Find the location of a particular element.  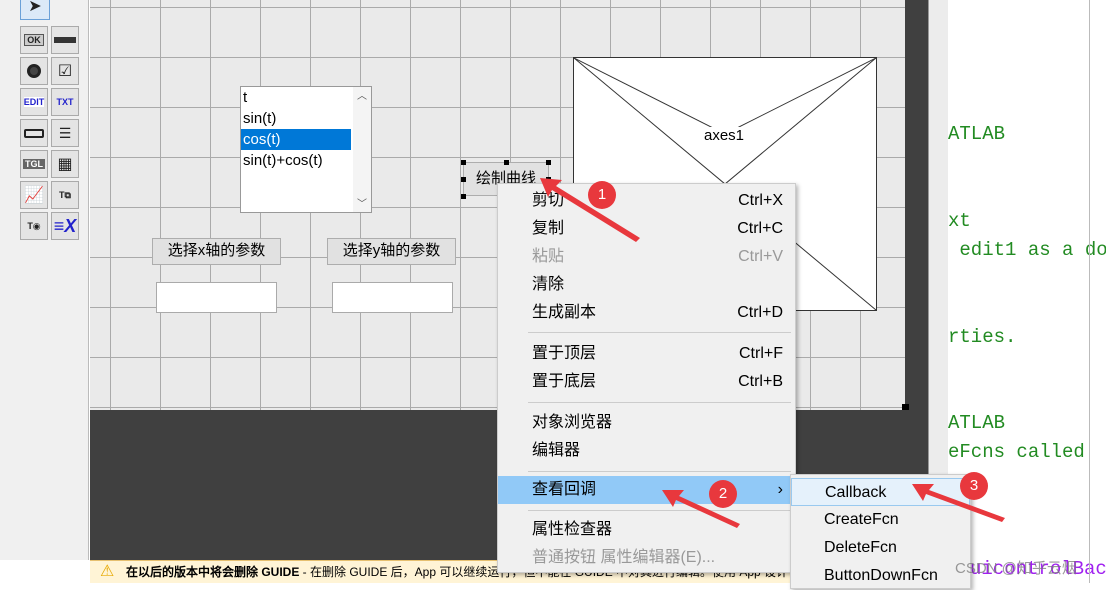

annotation-badge-3: 3 is located at coordinates (974, 486).